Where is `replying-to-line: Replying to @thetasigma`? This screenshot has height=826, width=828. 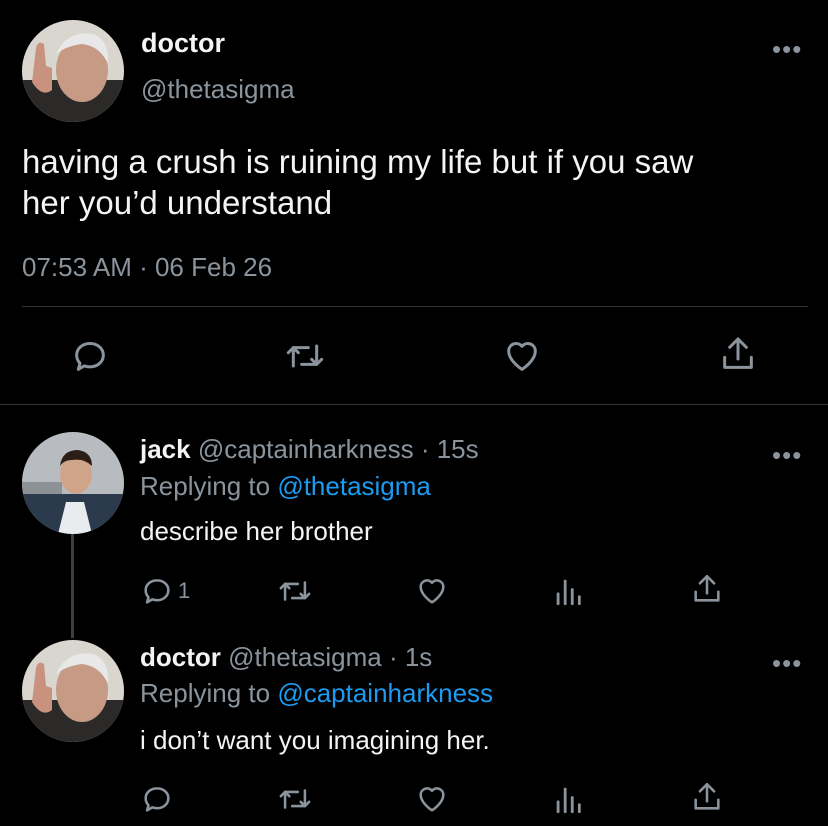 replying-to-line: Replying to @thetasigma is located at coordinates (285, 486).